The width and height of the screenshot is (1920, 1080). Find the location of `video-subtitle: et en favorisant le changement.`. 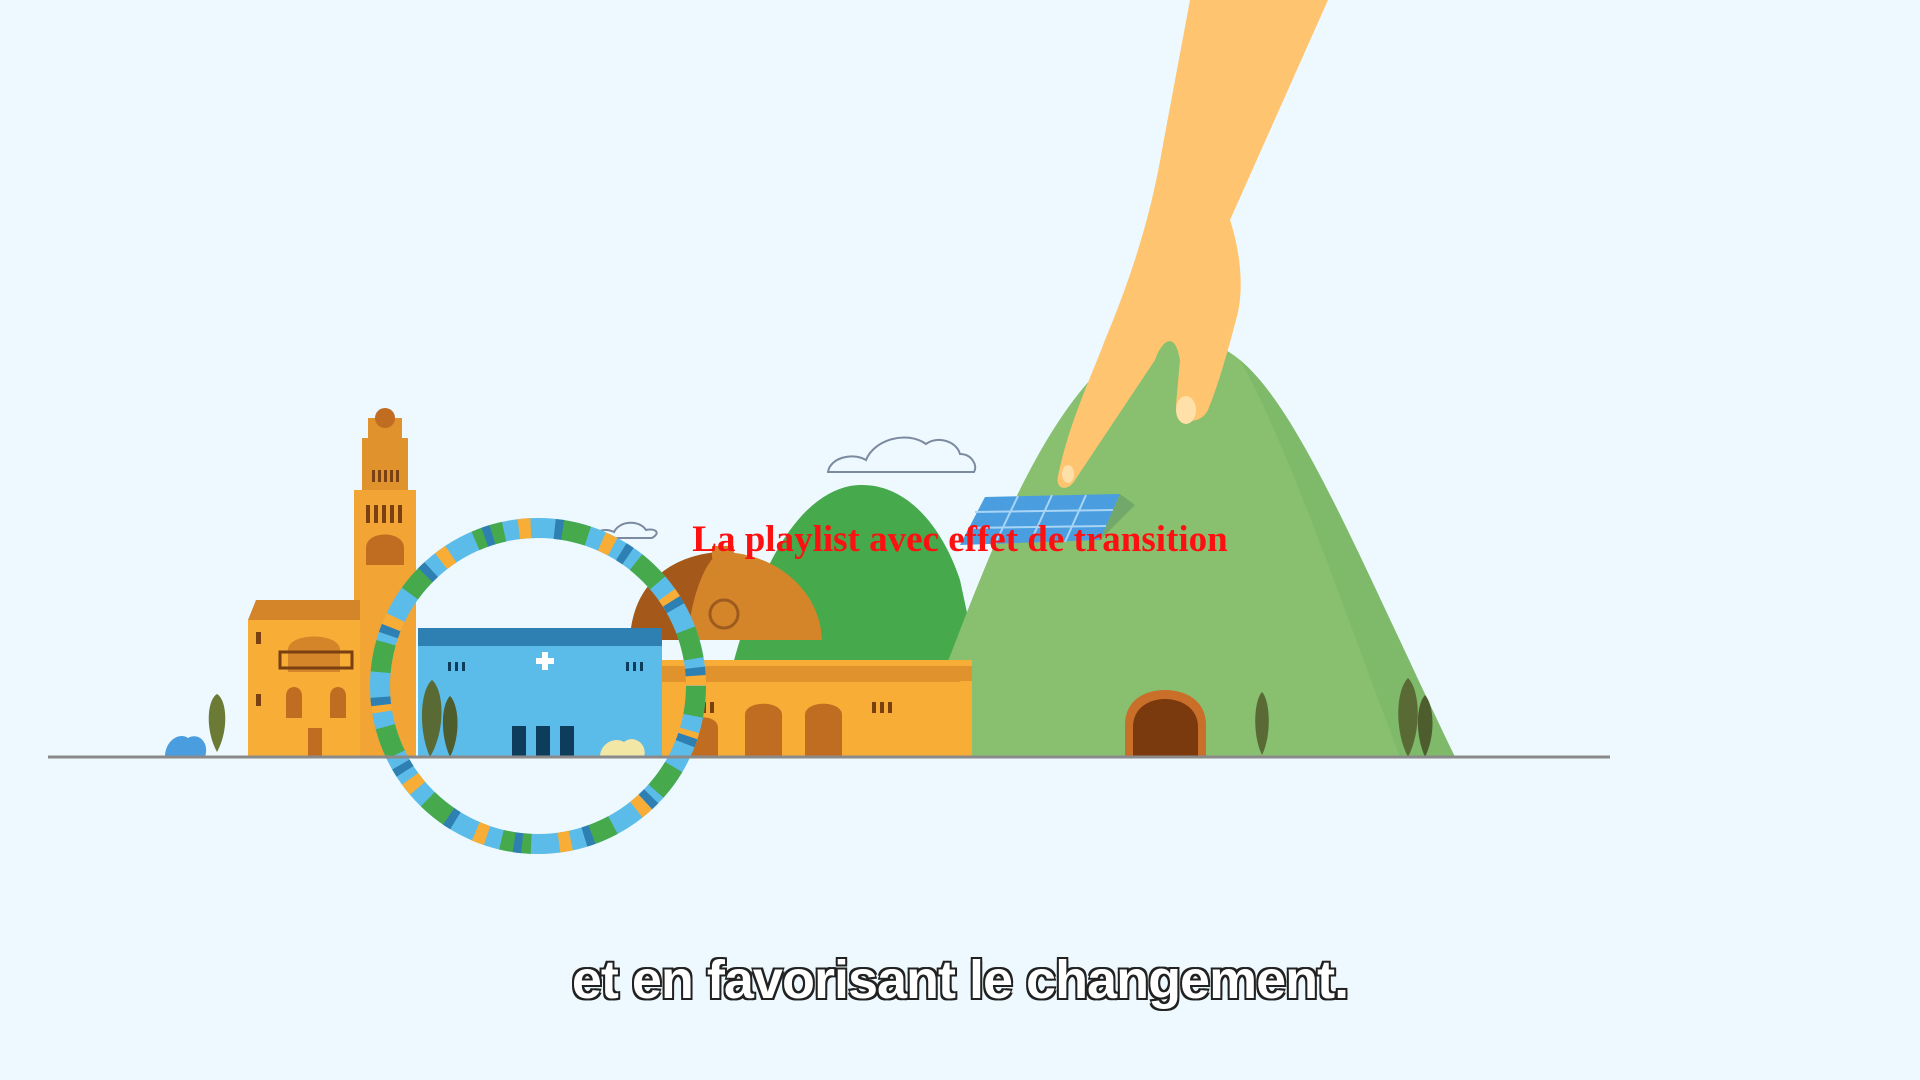

video-subtitle: et en favorisant le changement. is located at coordinates (960, 980).